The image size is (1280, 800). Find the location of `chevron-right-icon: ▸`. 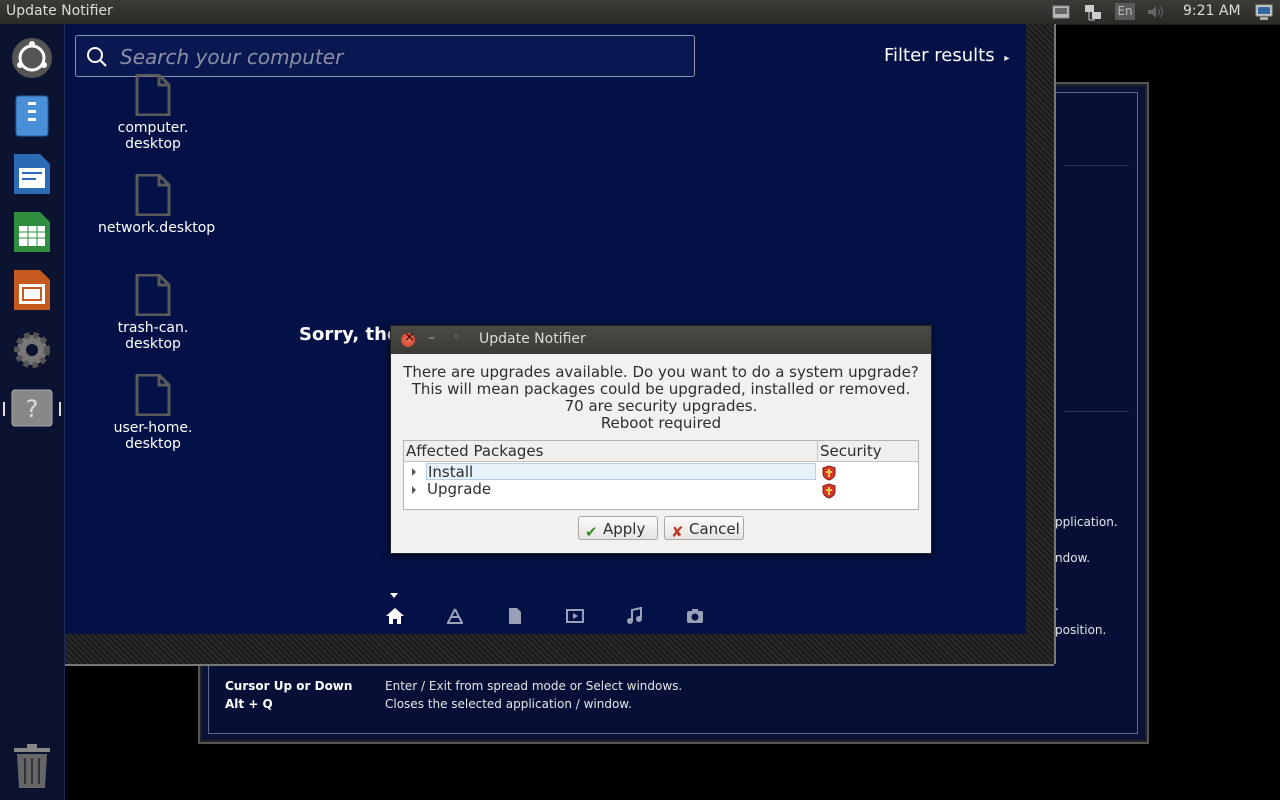

chevron-right-icon: ▸ is located at coordinates (1007, 58).